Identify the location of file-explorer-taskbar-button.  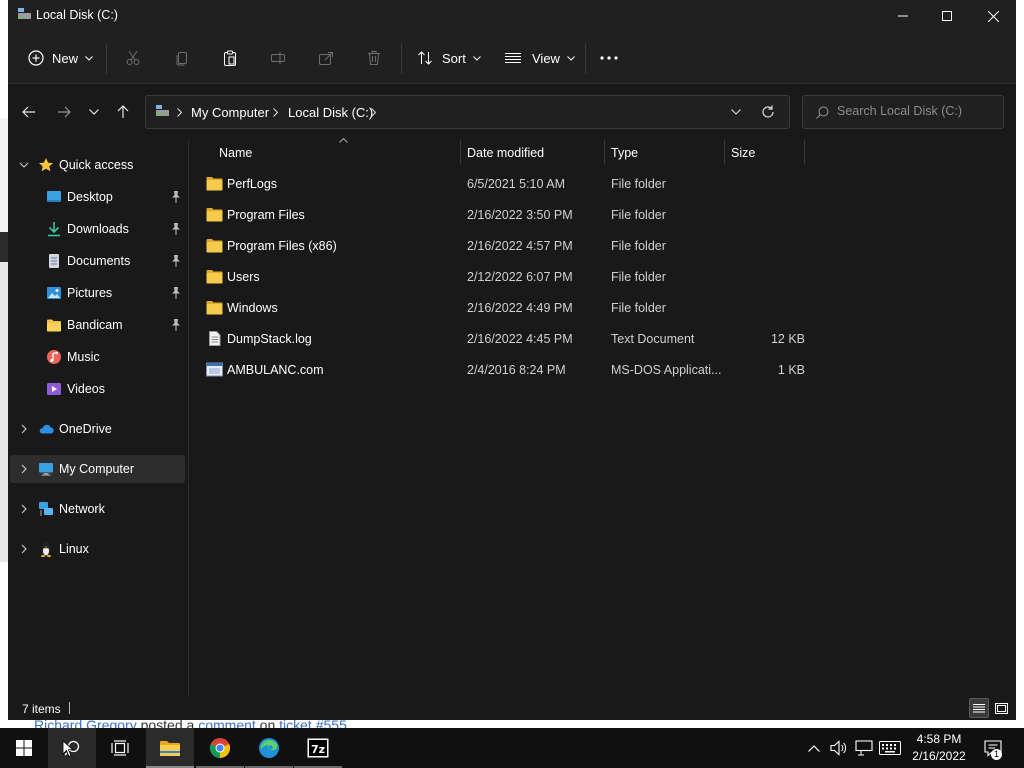
(170, 748).